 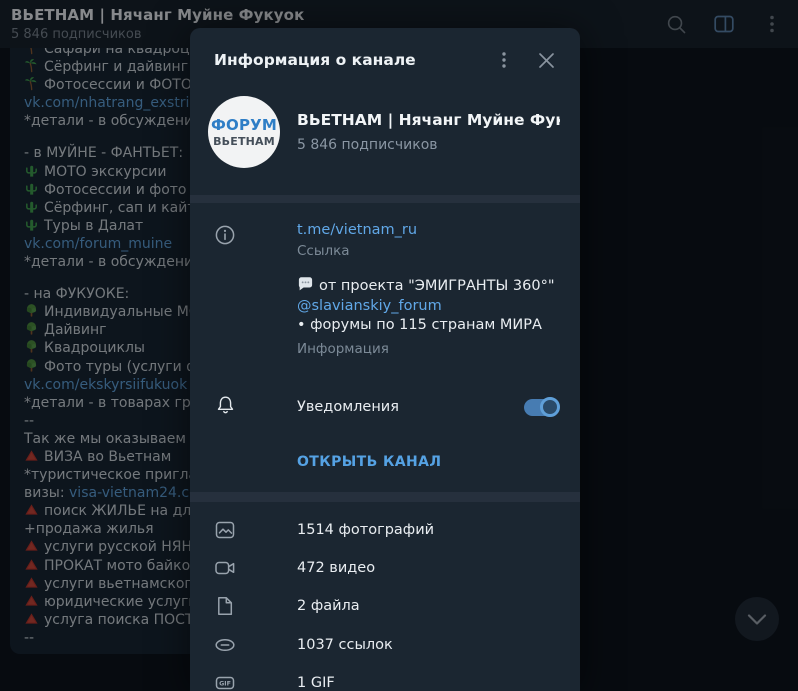 What do you see at coordinates (343, 348) in the screenshot?
I see `description-label: Информация` at bounding box center [343, 348].